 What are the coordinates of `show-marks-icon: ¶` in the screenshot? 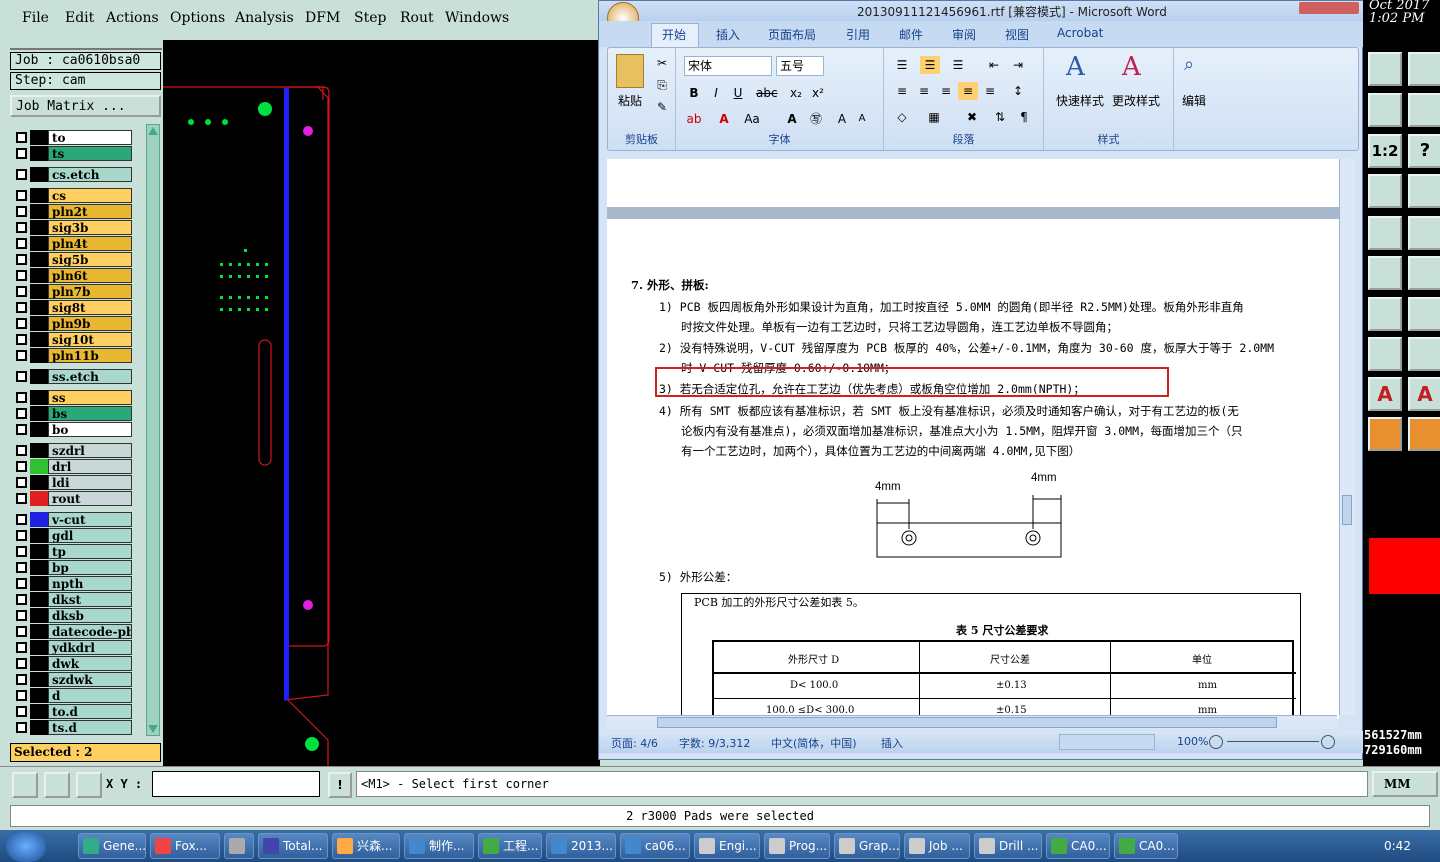 It's located at (1024, 117).